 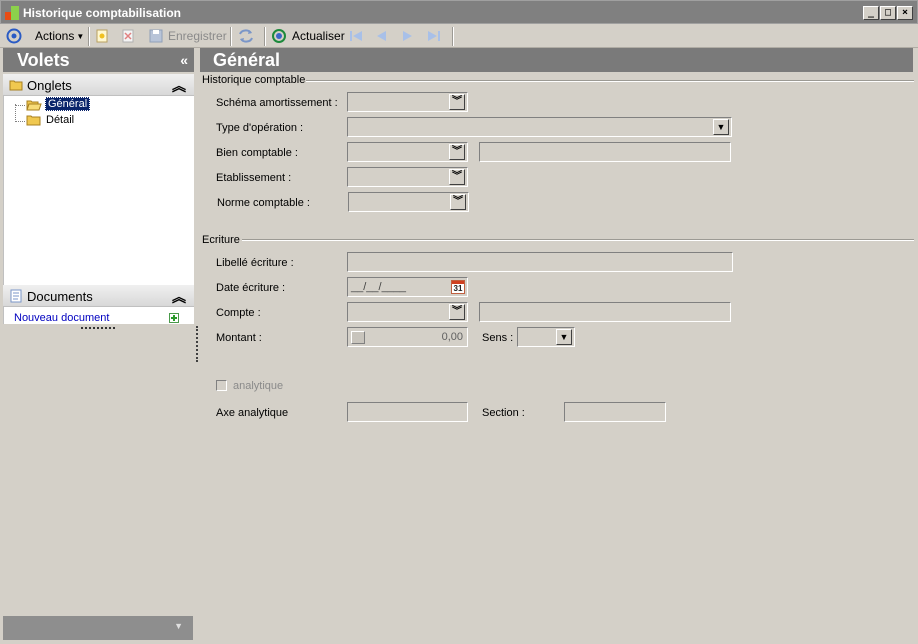 What do you see at coordinates (49, 85) in the screenshot?
I see `tabs-section-title: Onglets` at bounding box center [49, 85].